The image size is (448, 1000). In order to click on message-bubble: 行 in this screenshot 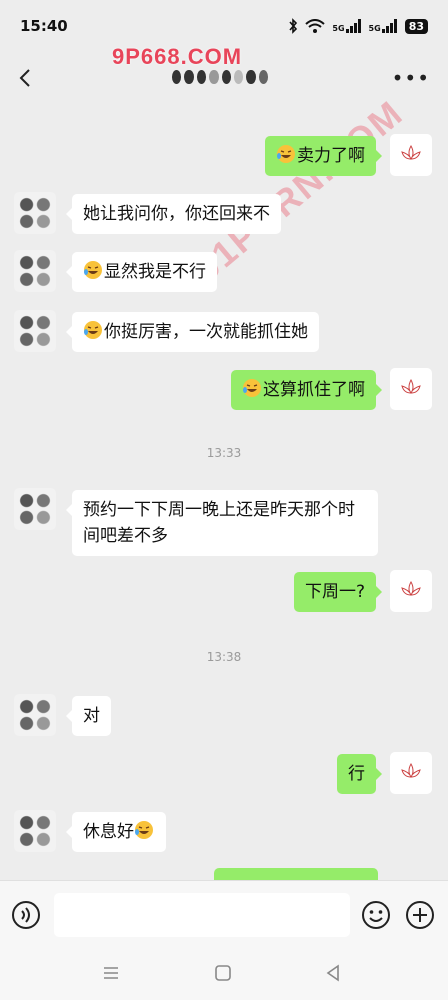, I will do `click(359, 774)`.